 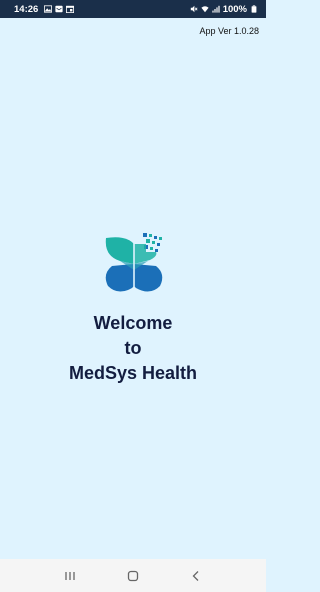 I want to click on medsys-logo, so click(x=134, y=264).